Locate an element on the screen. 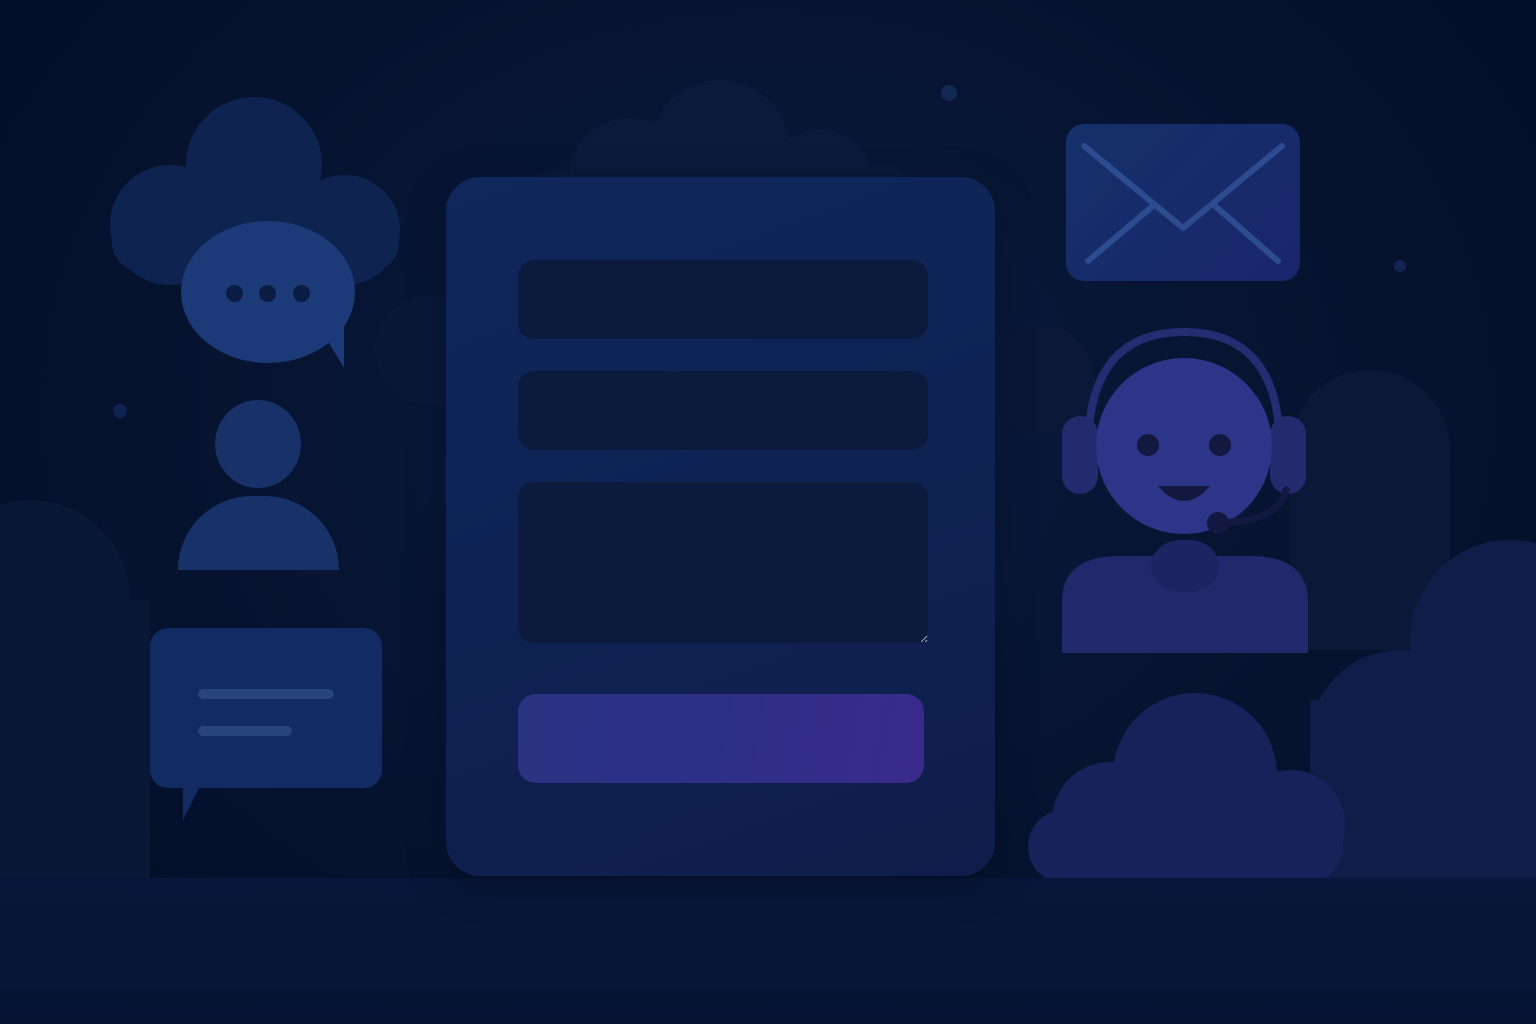 The image size is (1536, 1024). envelope-flap-lines is located at coordinates (1183, 203).